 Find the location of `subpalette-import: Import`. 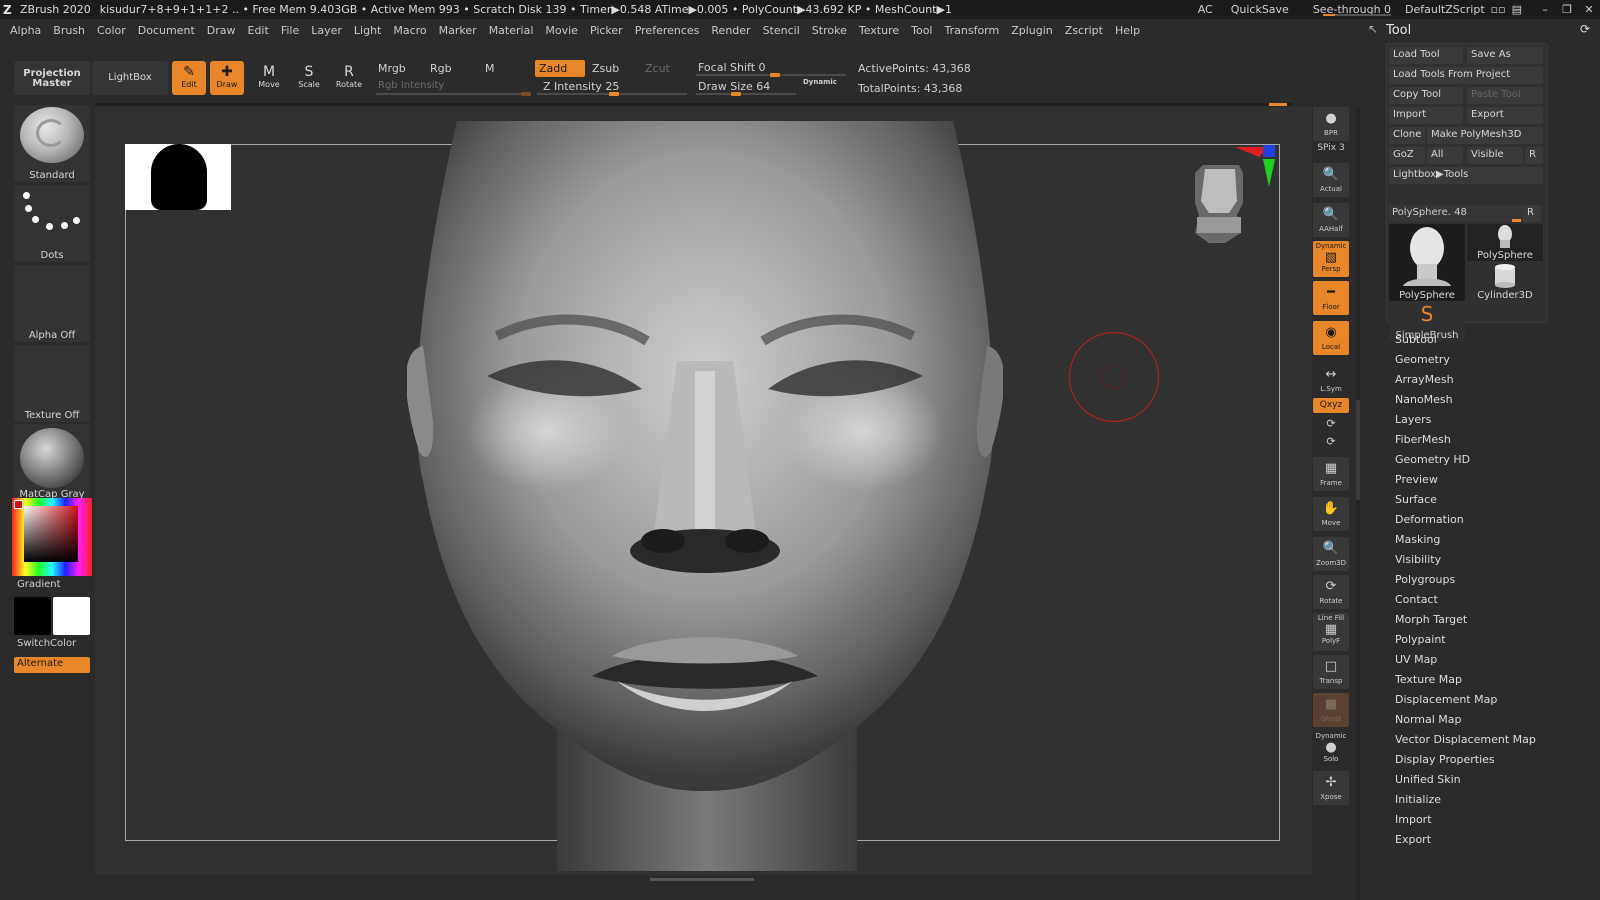

subpalette-import: Import is located at coordinates (1413, 819).